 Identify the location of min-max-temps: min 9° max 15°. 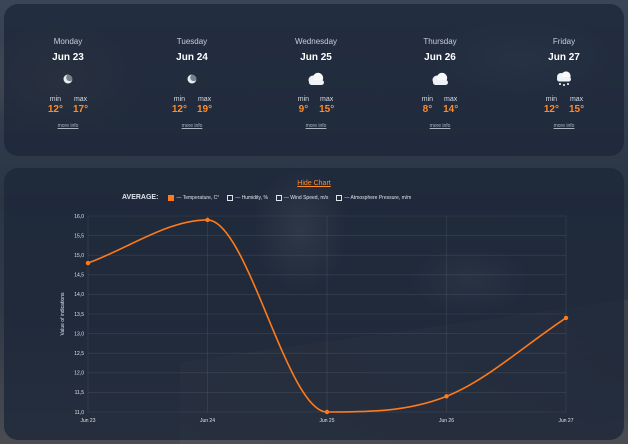
(316, 105).